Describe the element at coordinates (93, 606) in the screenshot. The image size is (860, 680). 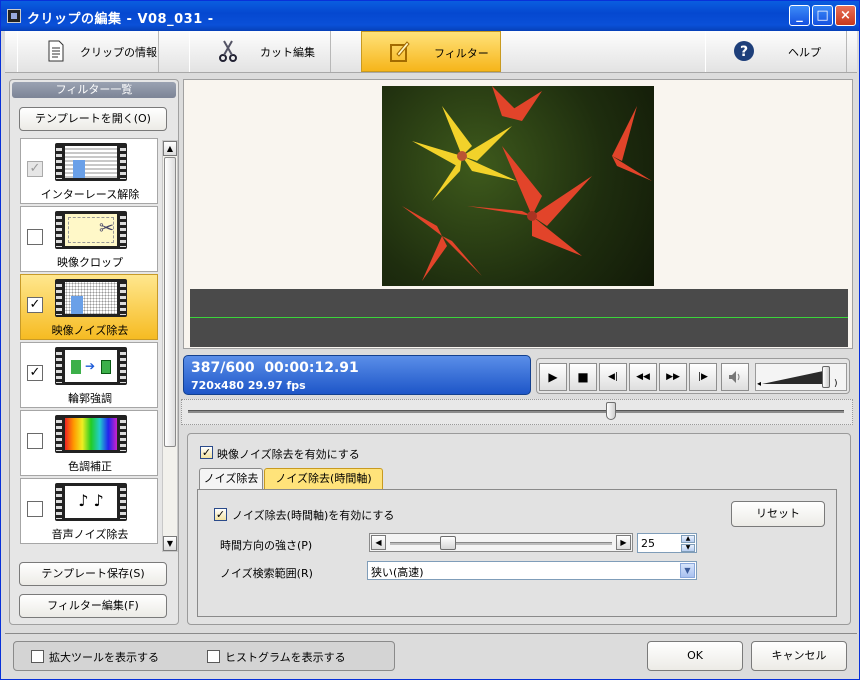
I see `edit-filter-button: フィルター編集(F)` at that location.